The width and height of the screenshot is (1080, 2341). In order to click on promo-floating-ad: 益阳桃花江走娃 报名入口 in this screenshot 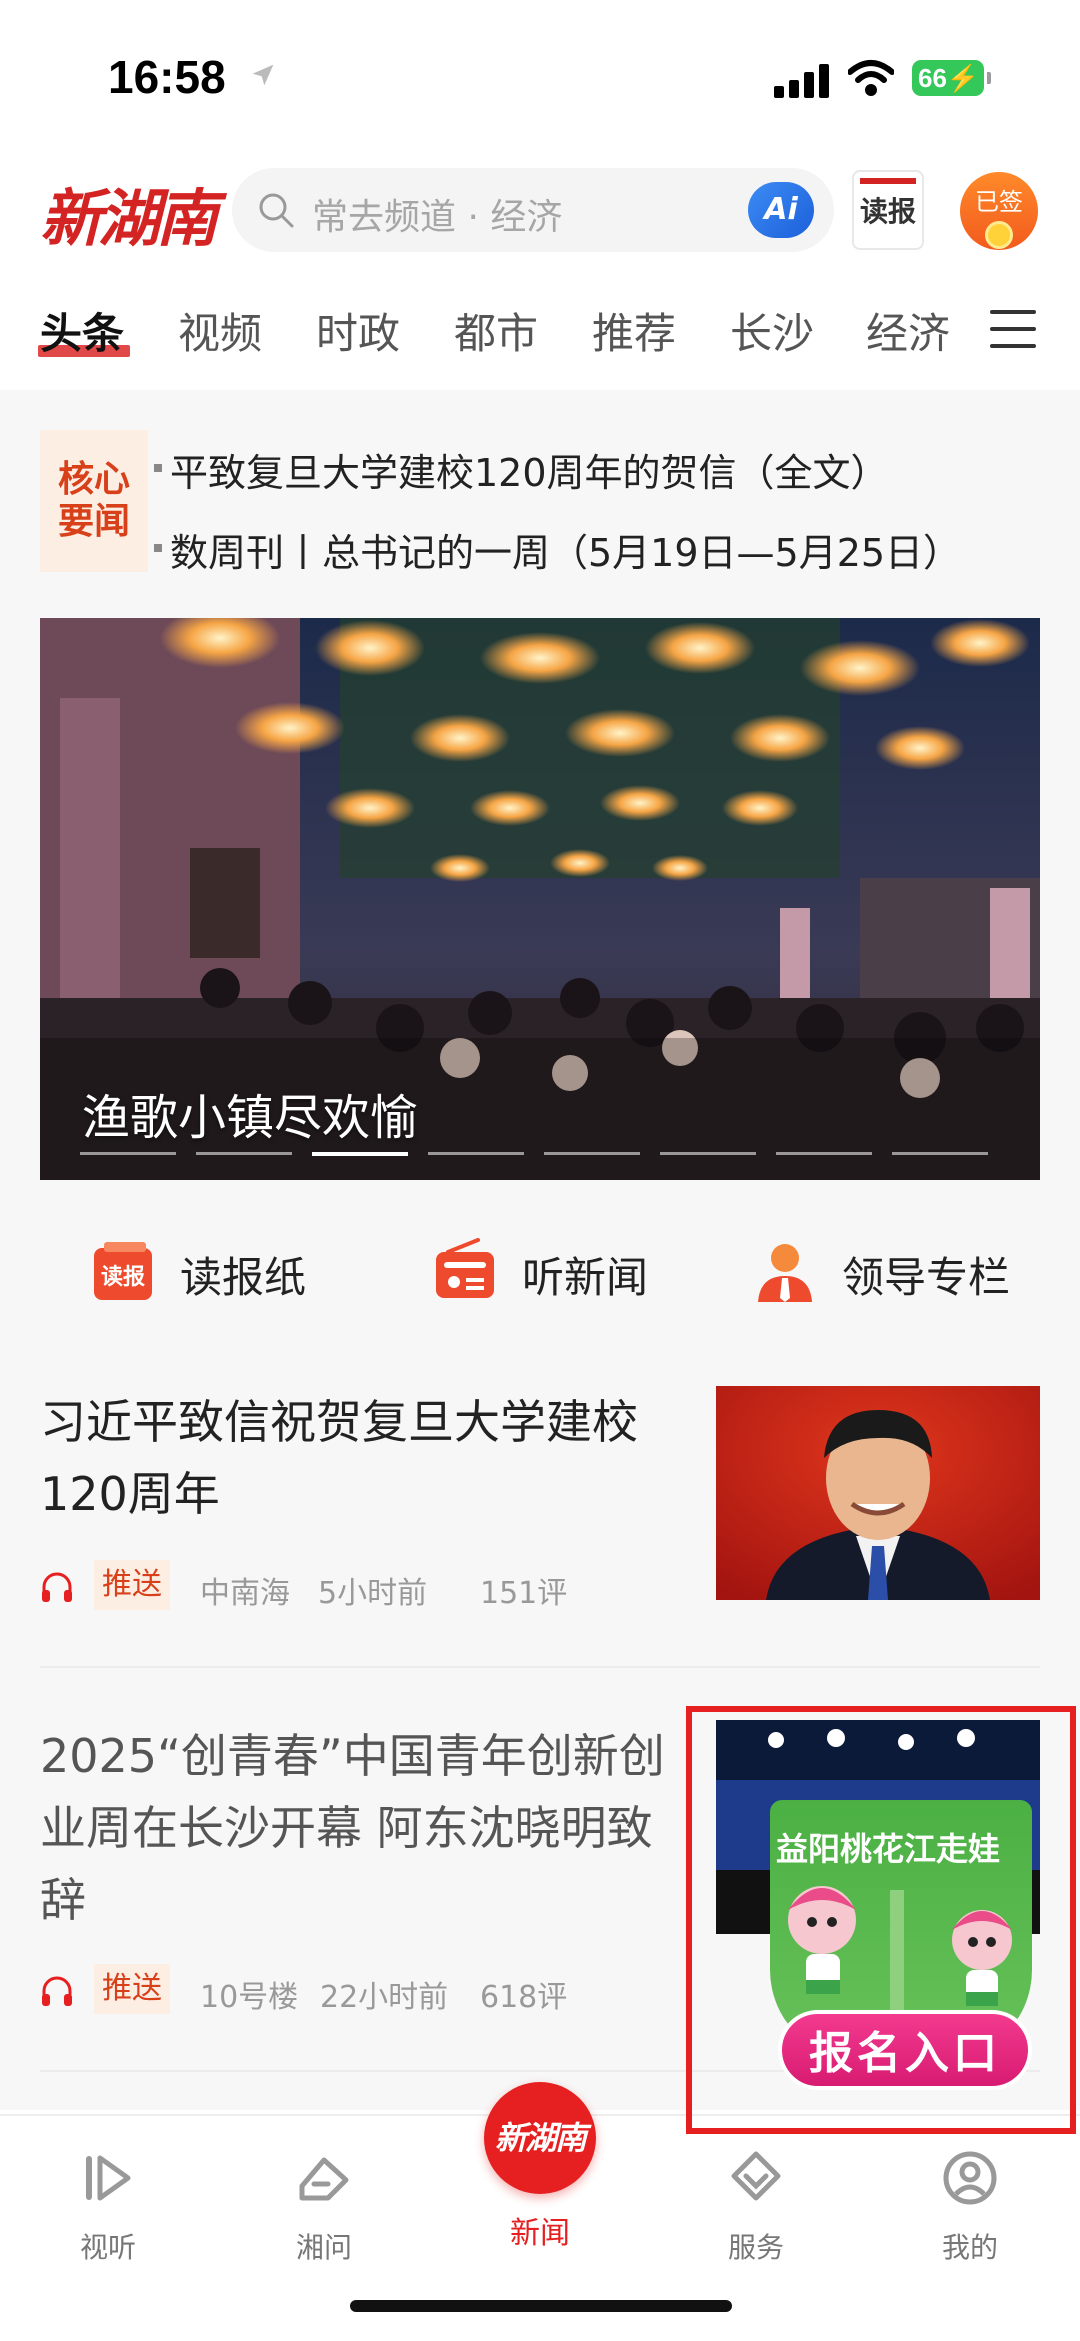, I will do `click(902, 1945)`.